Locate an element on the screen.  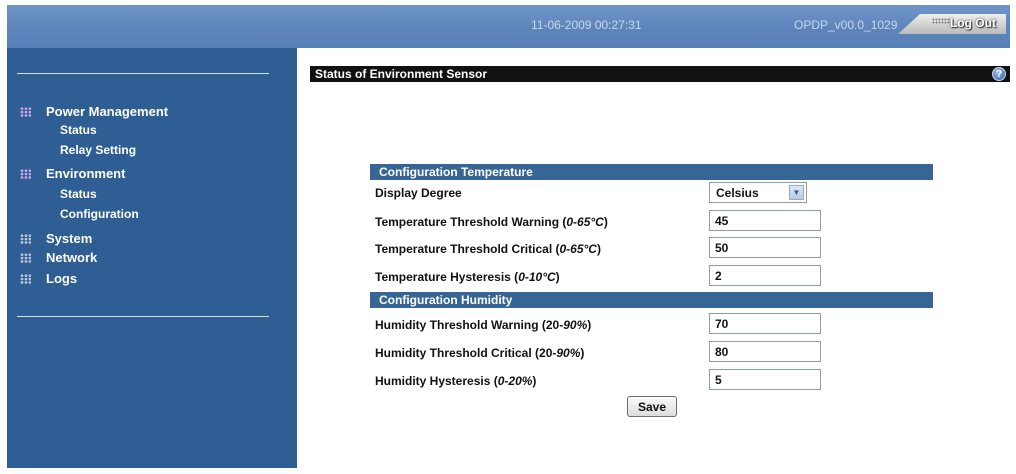
logout-label: Log Out is located at coordinates (973, 23).